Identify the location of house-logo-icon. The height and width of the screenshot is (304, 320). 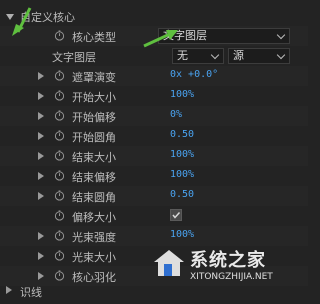
(169, 263).